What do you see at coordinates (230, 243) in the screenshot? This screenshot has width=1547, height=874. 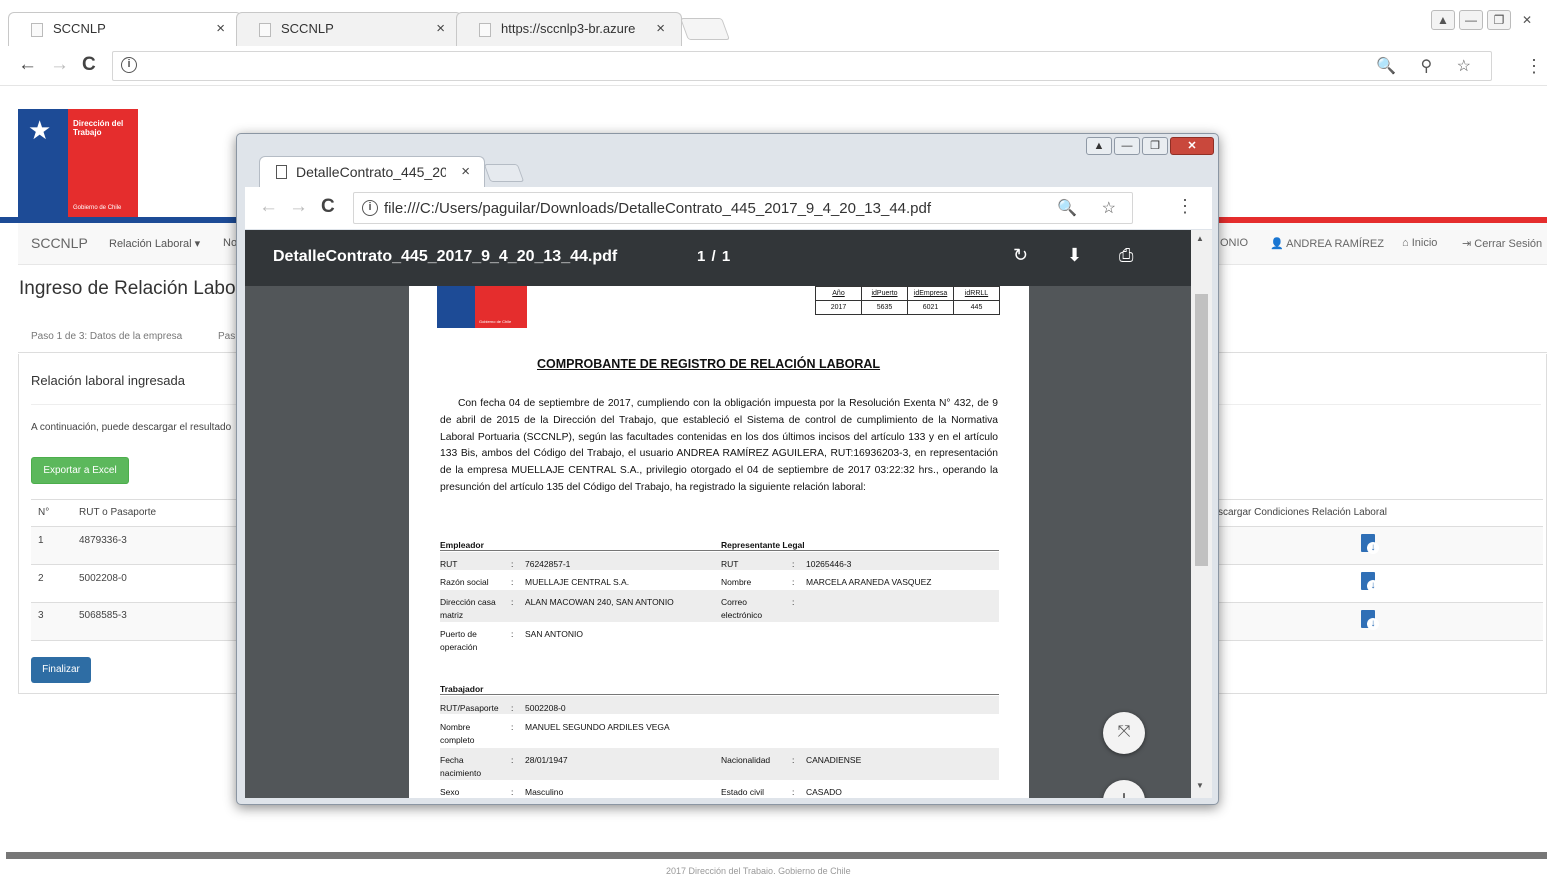 I see `menu-item-partial: No` at bounding box center [230, 243].